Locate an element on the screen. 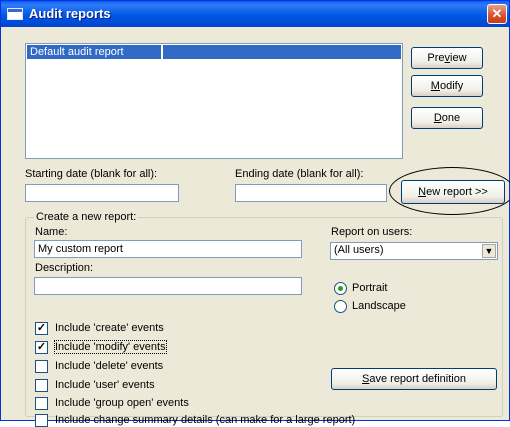 The width and height of the screenshot is (510, 427). save-label-end: ave report definition is located at coordinates (417, 379).